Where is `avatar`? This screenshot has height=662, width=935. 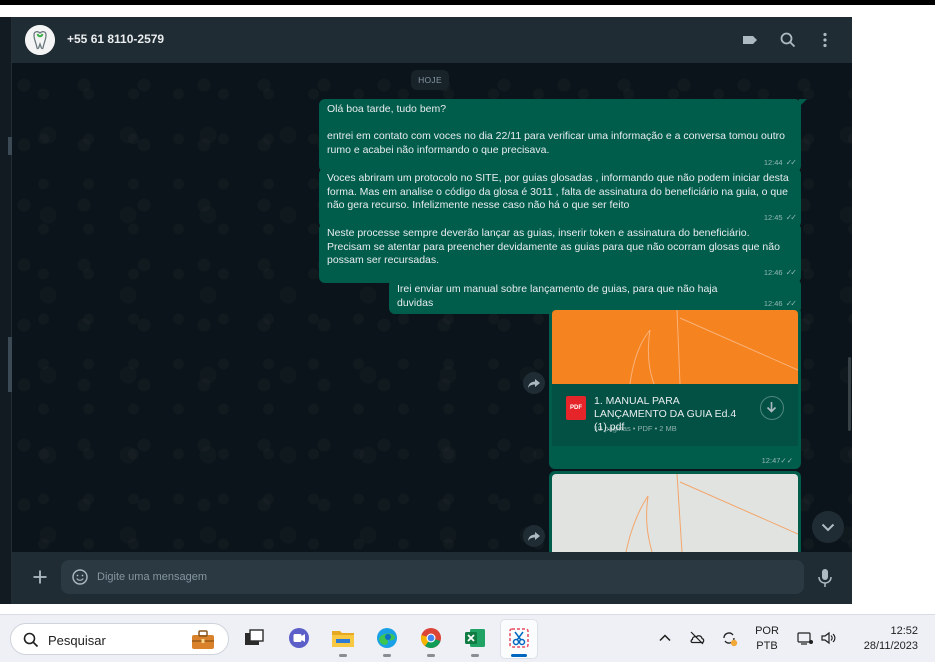 avatar is located at coordinates (40, 40).